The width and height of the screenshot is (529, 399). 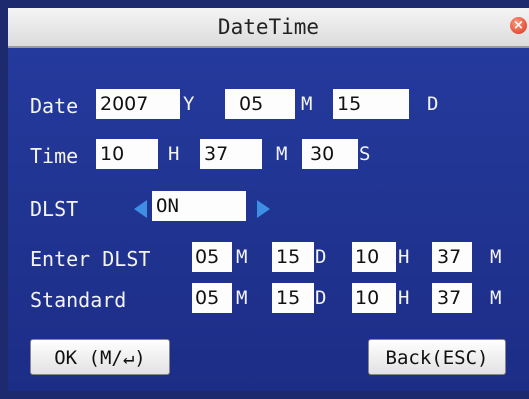 I want to click on window-title: DateTime, so click(x=268, y=27).